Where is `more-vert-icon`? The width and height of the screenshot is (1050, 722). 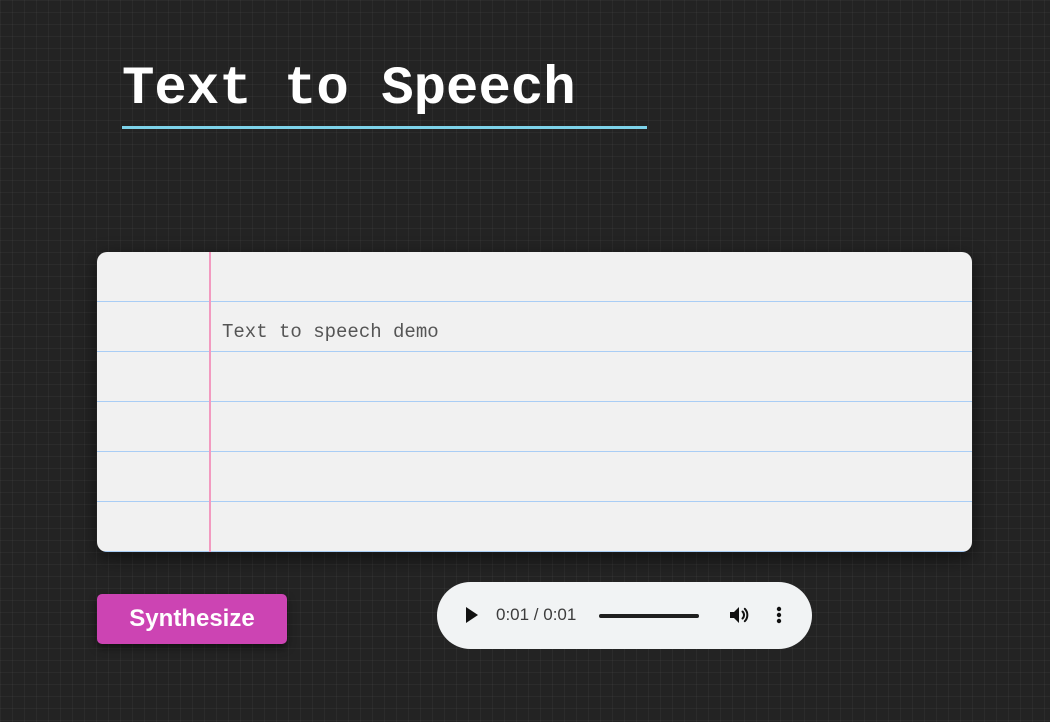 more-vert-icon is located at coordinates (779, 615).